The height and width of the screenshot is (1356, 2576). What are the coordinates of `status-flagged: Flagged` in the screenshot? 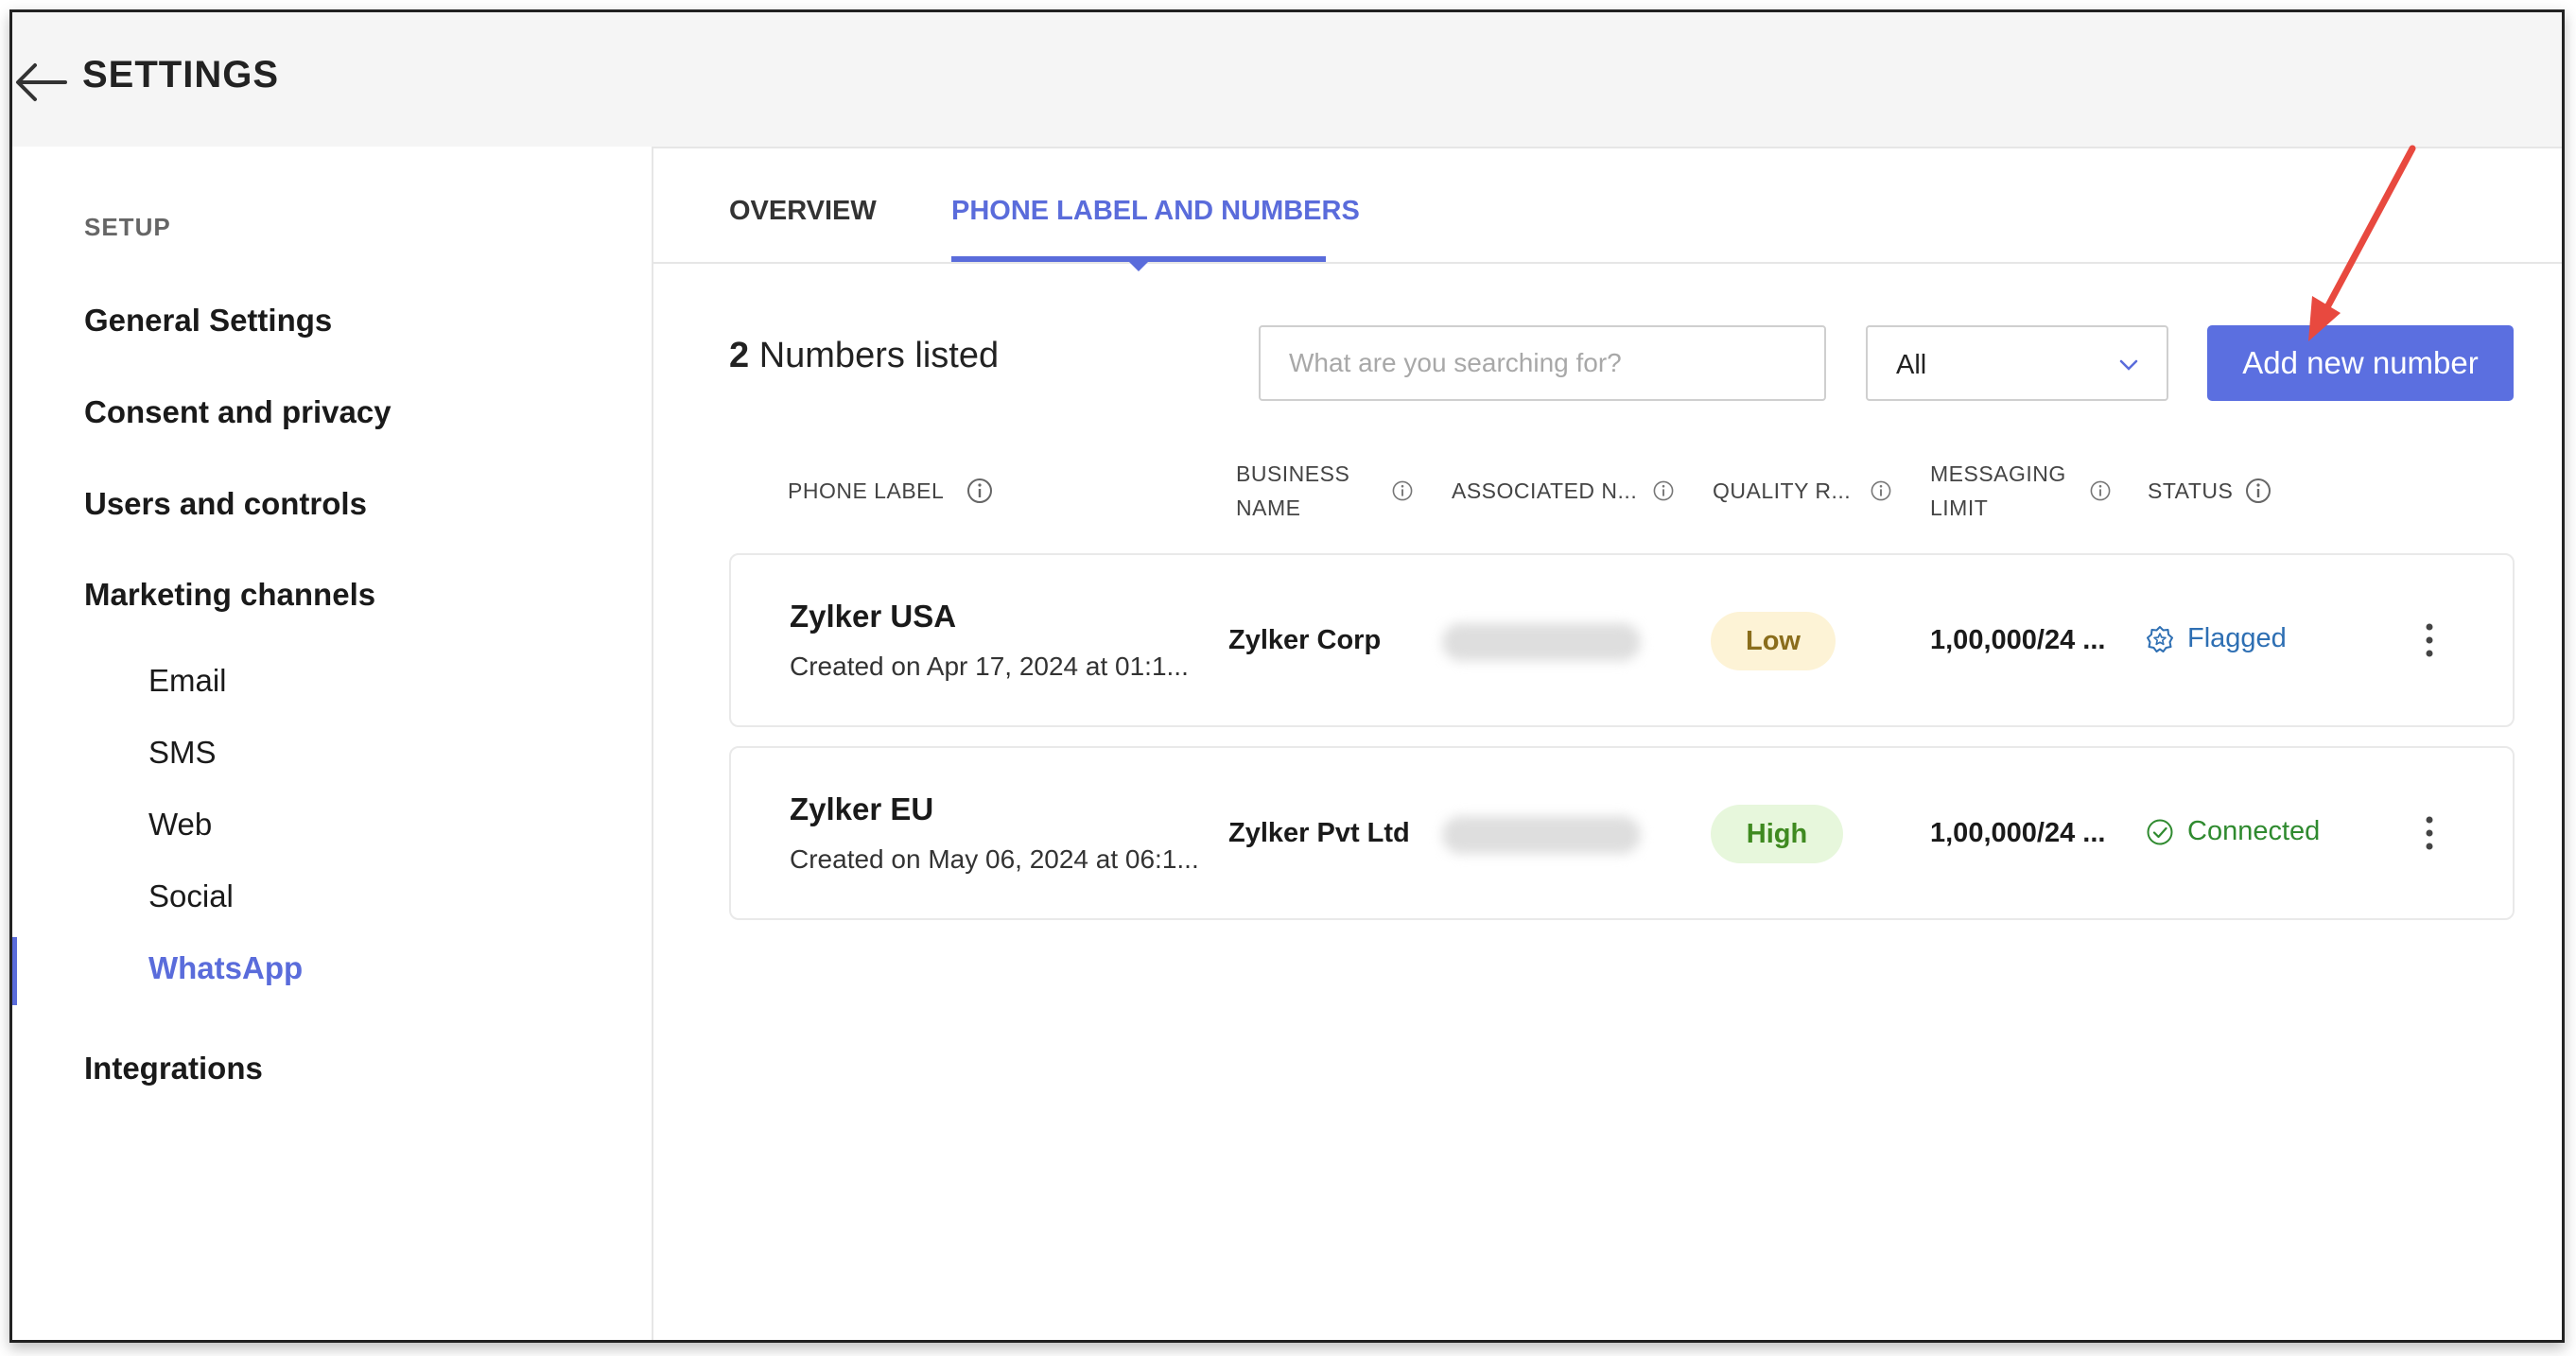 It's located at (2218, 638).